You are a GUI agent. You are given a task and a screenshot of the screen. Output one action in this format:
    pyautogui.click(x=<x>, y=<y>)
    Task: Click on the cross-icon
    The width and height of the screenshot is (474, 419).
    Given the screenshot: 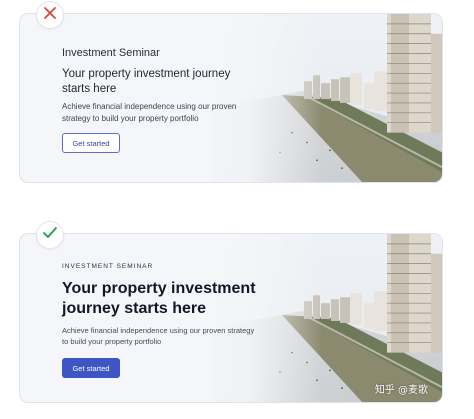 What is the action you would take?
    pyautogui.click(x=50, y=15)
    